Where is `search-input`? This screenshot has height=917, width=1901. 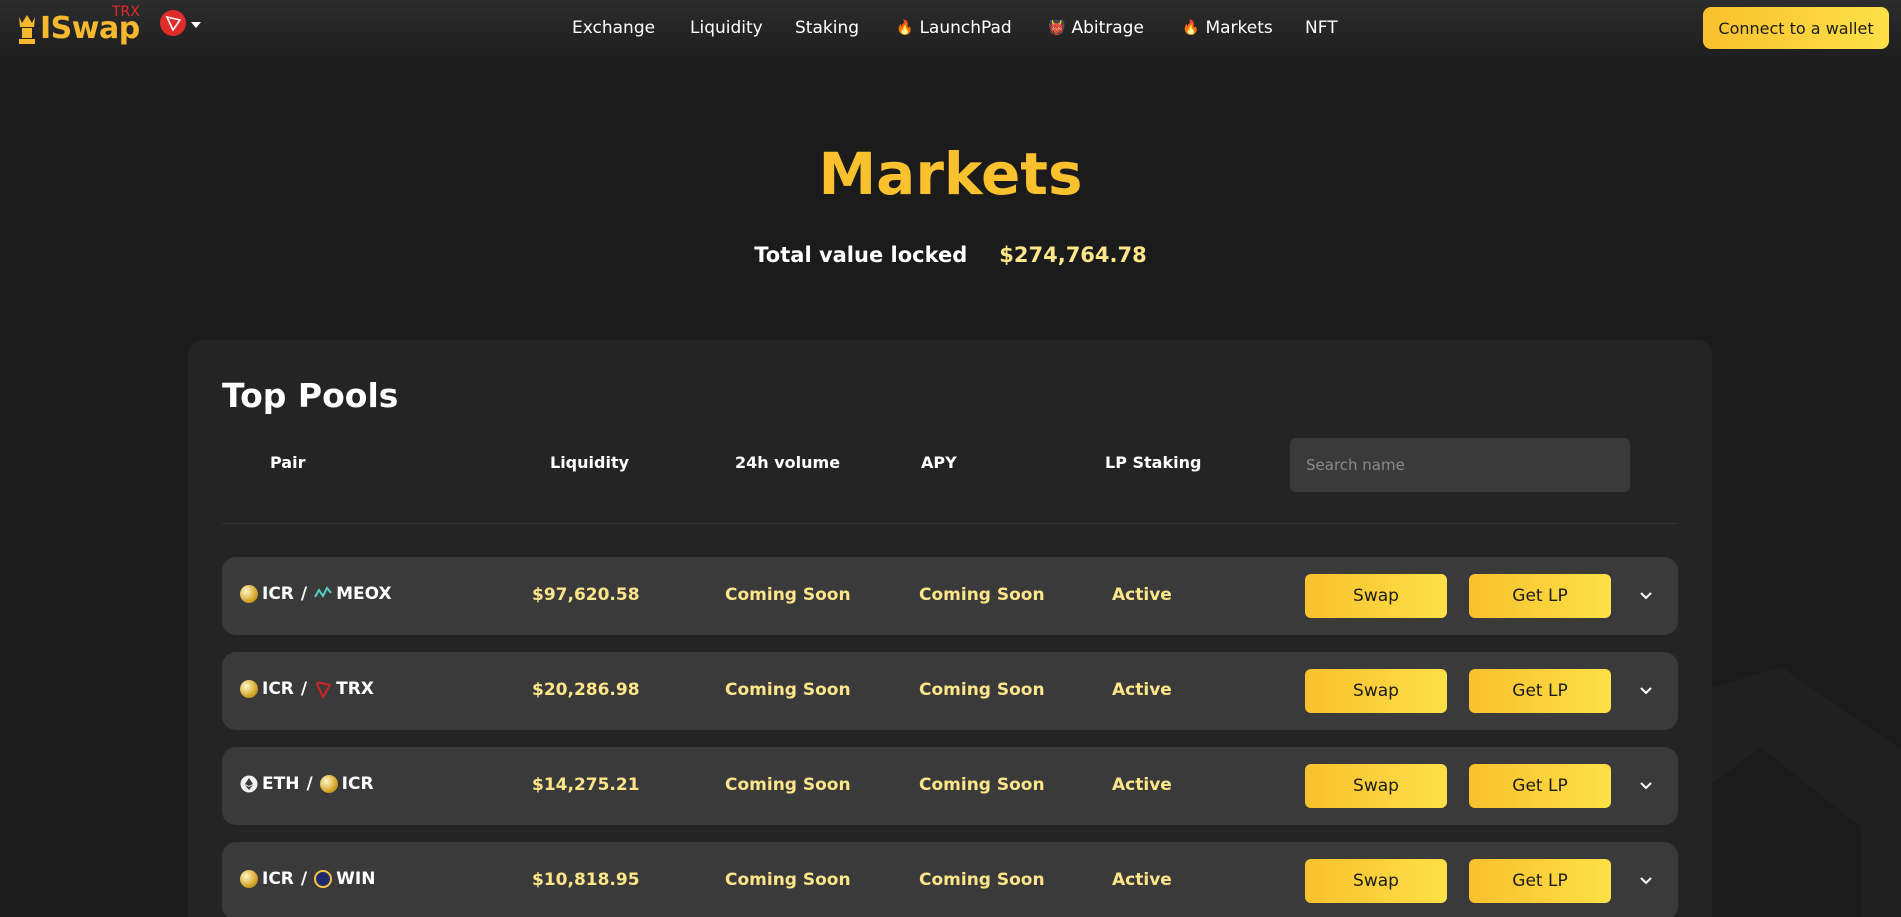
search-input is located at coordinates (1460, 465).